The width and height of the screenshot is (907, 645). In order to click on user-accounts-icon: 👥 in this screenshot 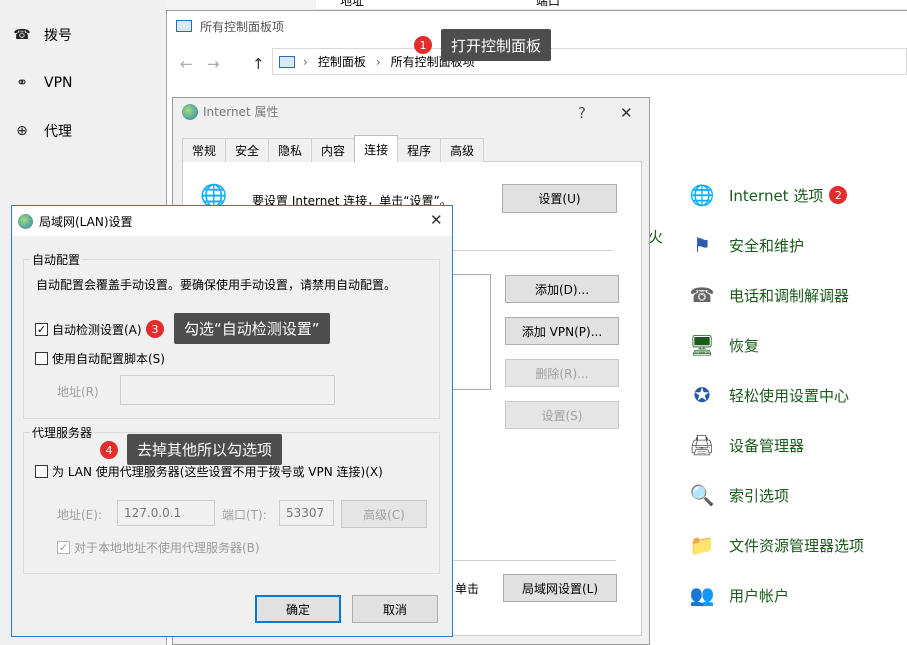, I will do `click(702, 595)`.